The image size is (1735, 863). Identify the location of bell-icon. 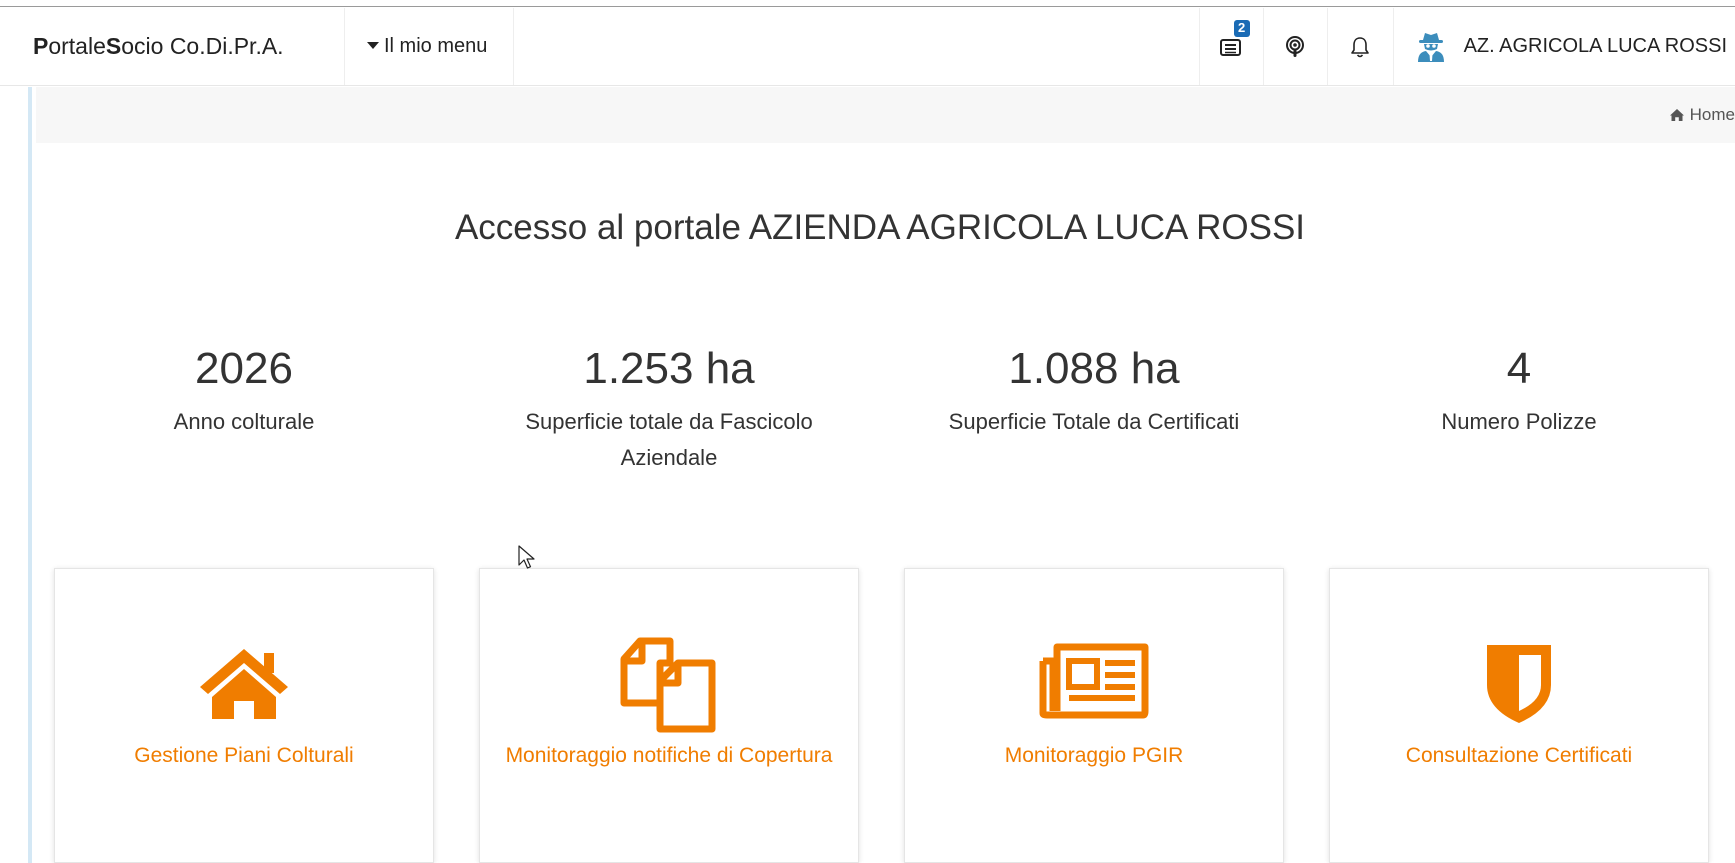
(1360, 46).